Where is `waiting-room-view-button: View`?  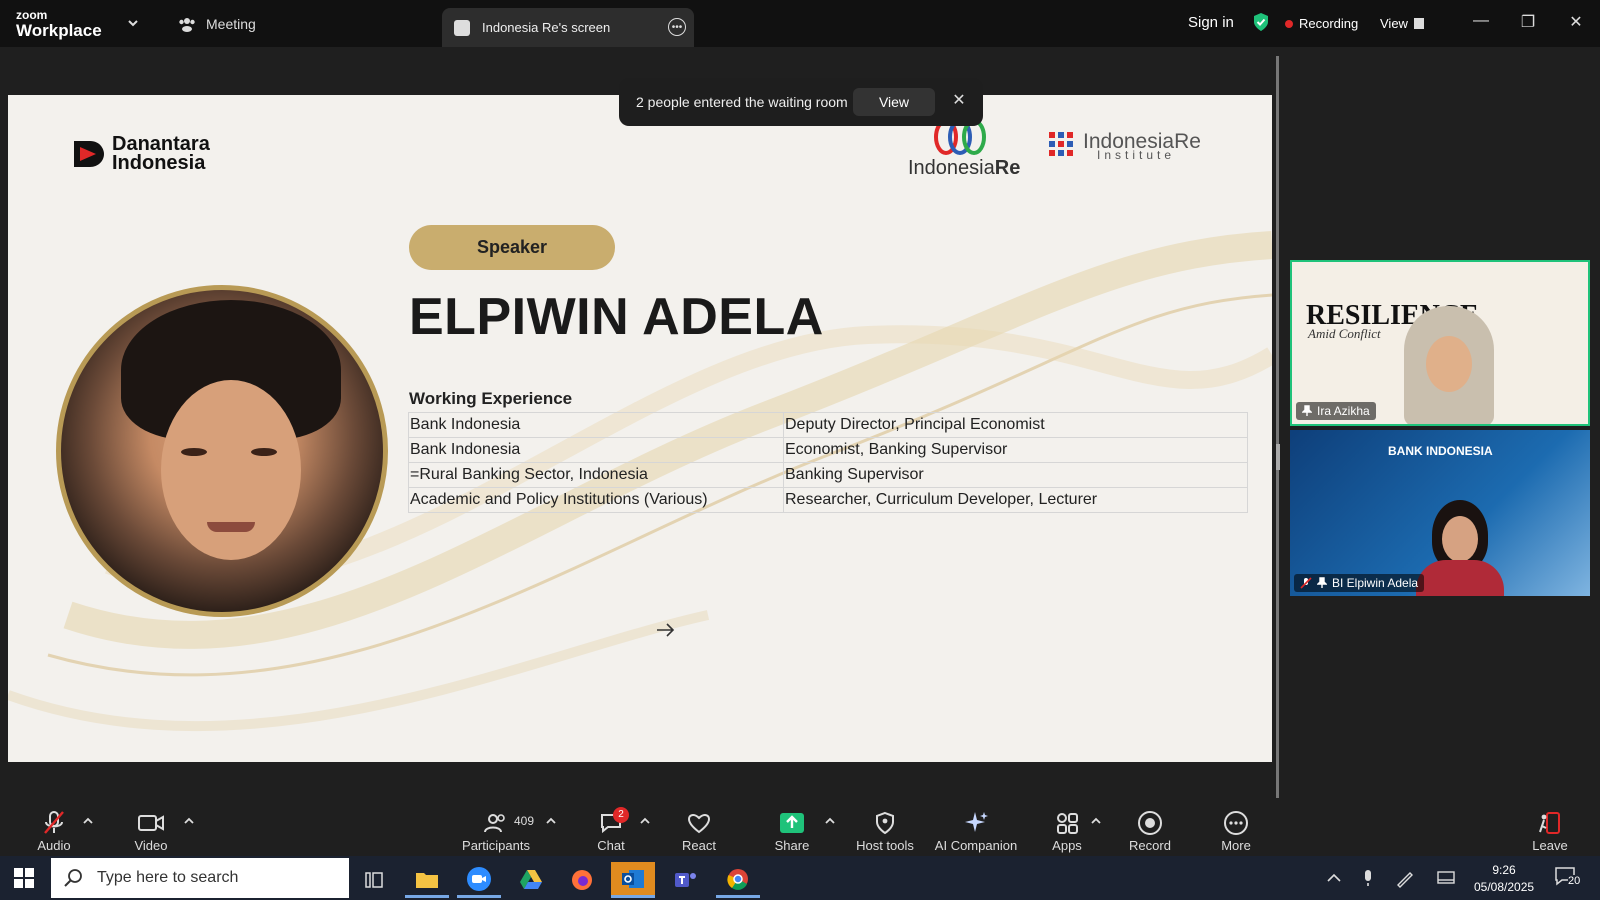 waiting-room-view-button: View is located at coordinates (894, 102).